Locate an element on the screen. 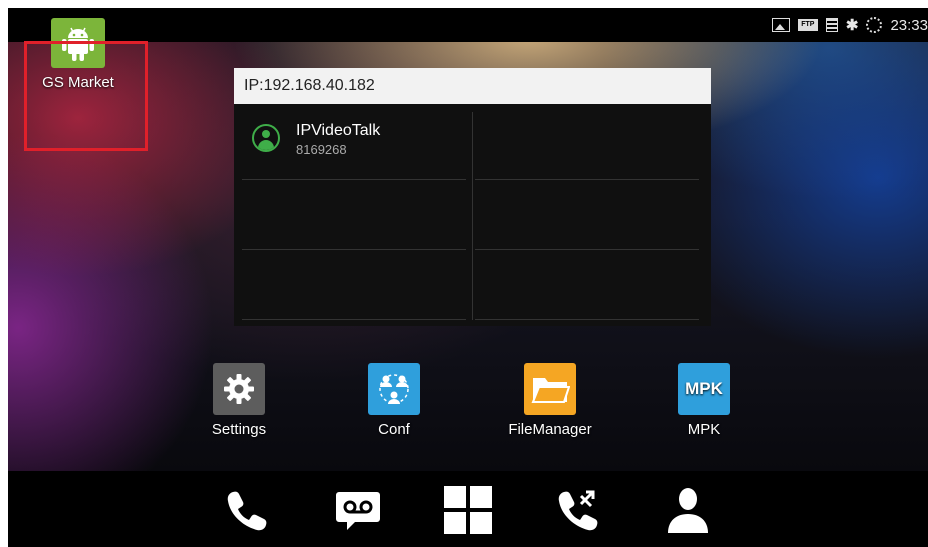 Image resolution: width=928 pixels, height=547 pixels. mpk-app: MPK MPK is located at coordinates (704, 400).